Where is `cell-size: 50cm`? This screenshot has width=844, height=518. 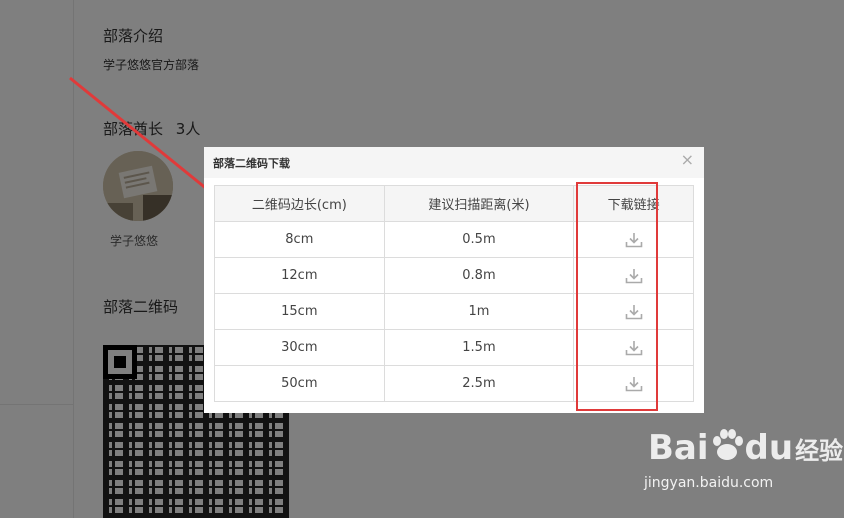 cell-size: 50cm is located at coordinates (299, 383).